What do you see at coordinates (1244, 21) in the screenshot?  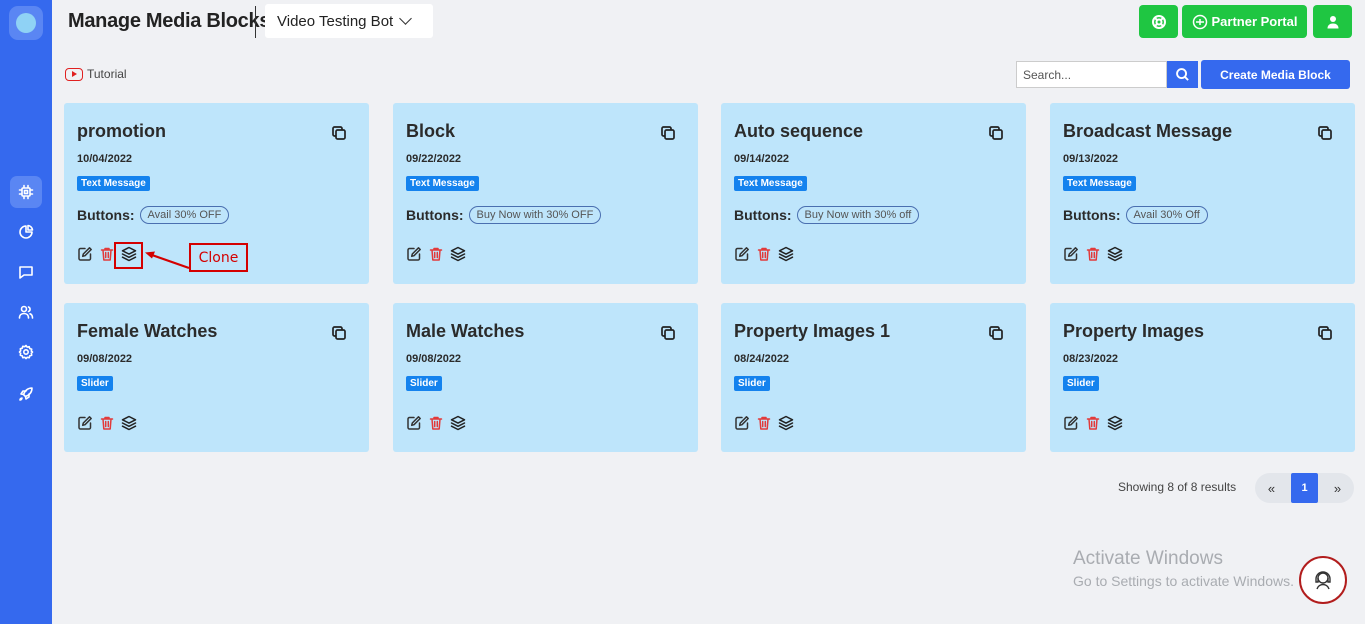 I see `partner-portal-button: Partner Portal` at bounding box center [1244, 21].